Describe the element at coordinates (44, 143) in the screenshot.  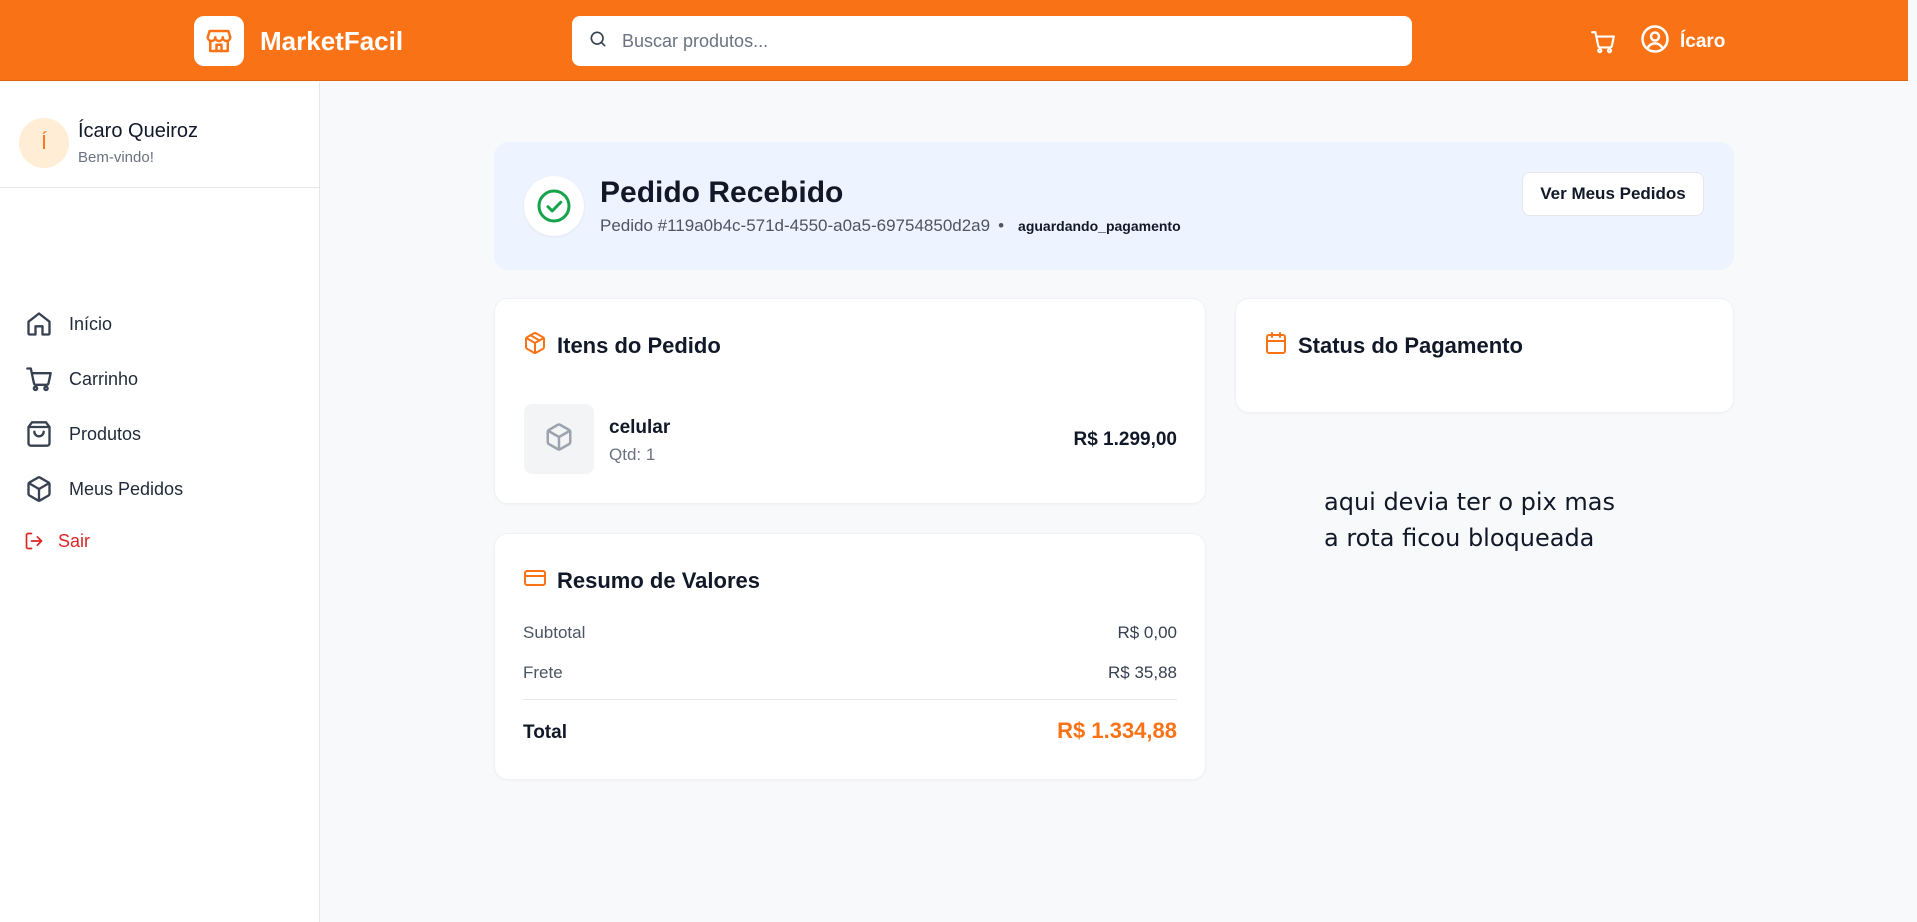
I see `avatar: Í` at that location.